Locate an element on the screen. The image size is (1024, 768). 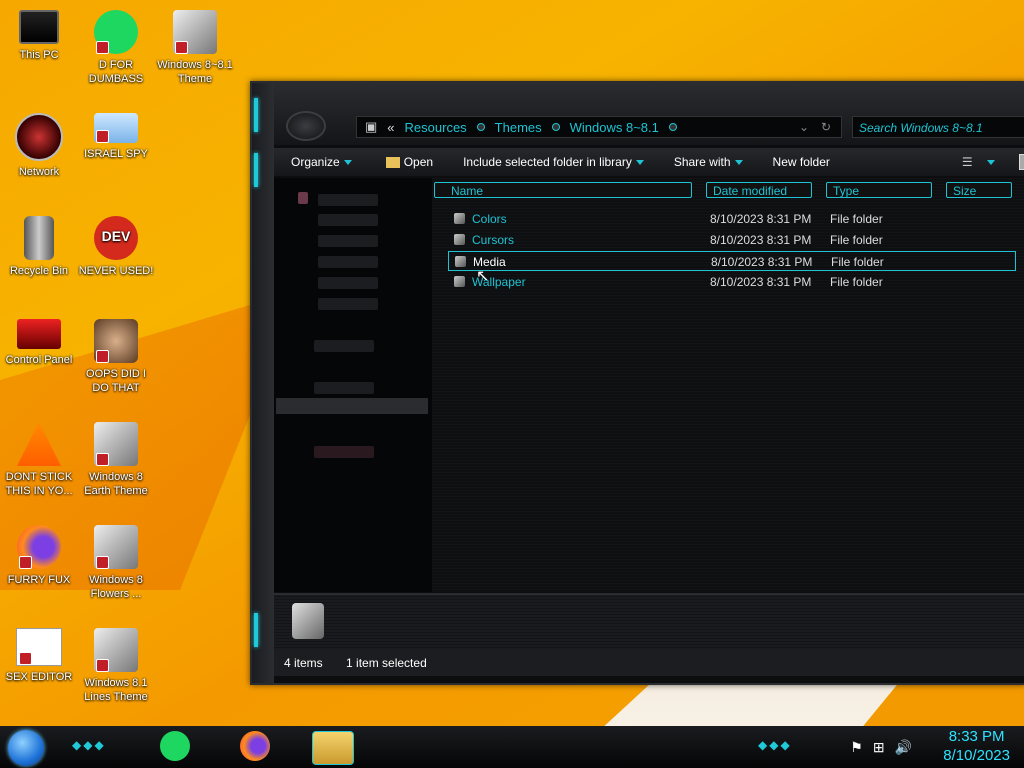
desktop-icon-label: D FOR DUMBASS is located at coordinates (116, 72).